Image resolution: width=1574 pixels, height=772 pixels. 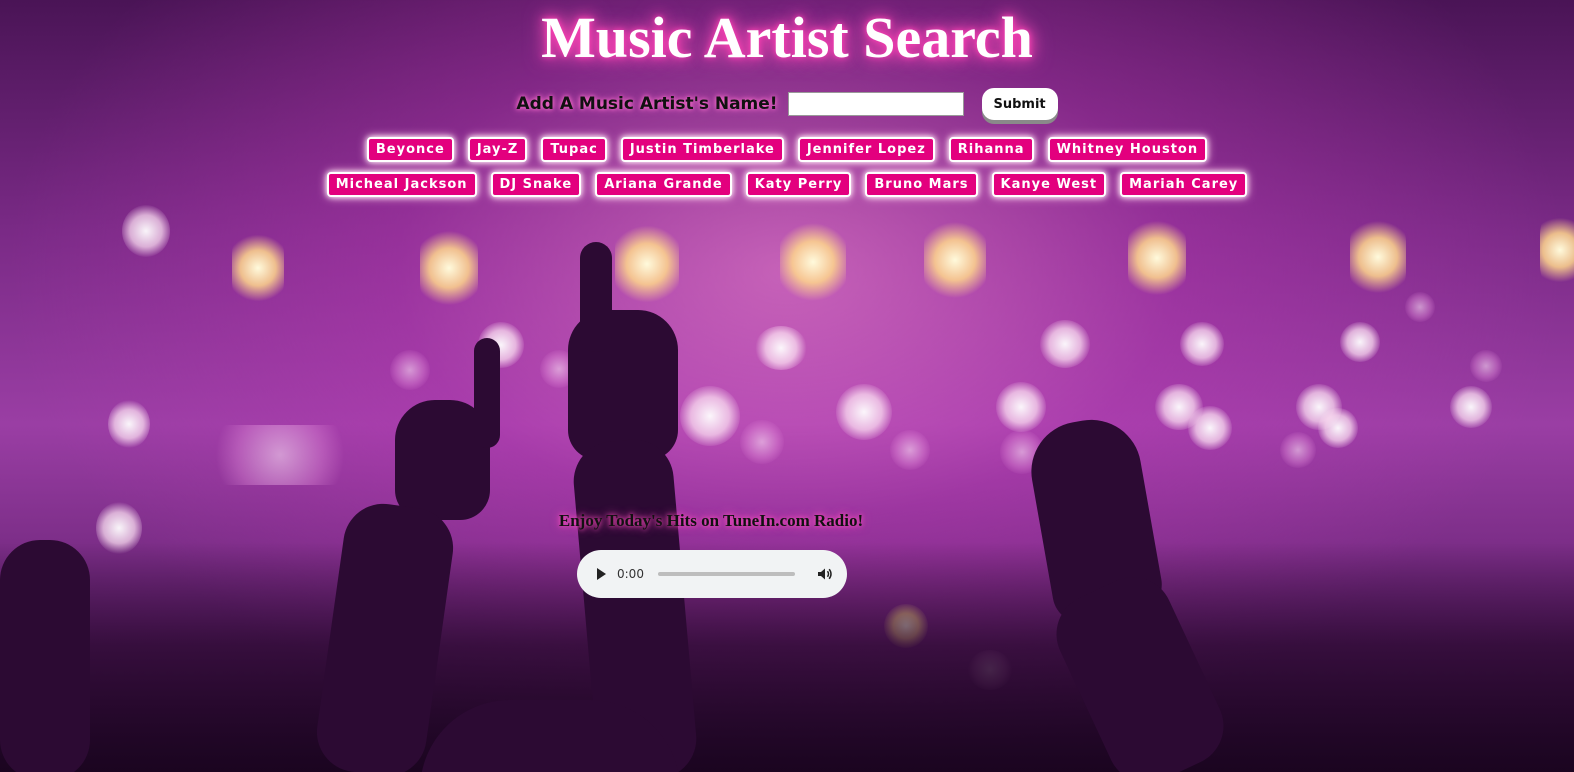 I want to click on artist-button-bruno-mars: Bruno Mars, so click(x=921, y=184).